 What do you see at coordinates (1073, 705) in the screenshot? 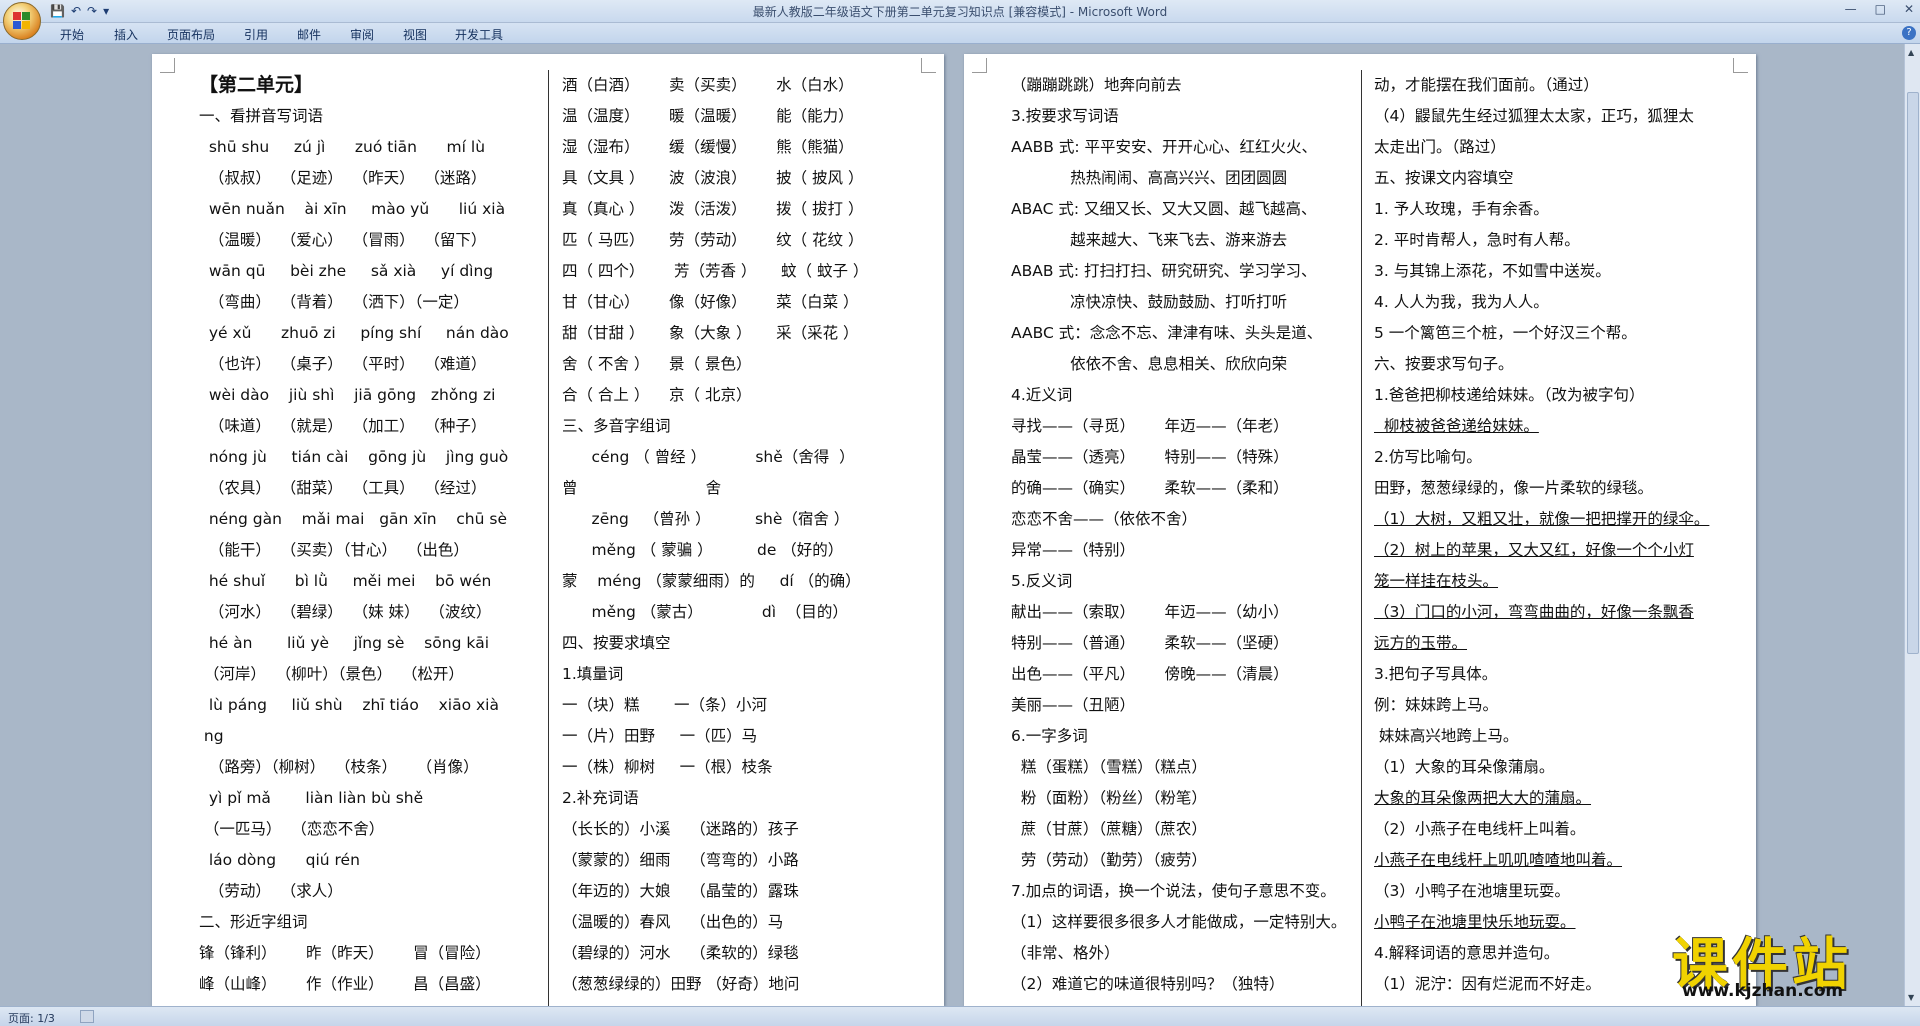
I see `text-line: 美丽——（丑陋）` at bounding box center [1073, 705].